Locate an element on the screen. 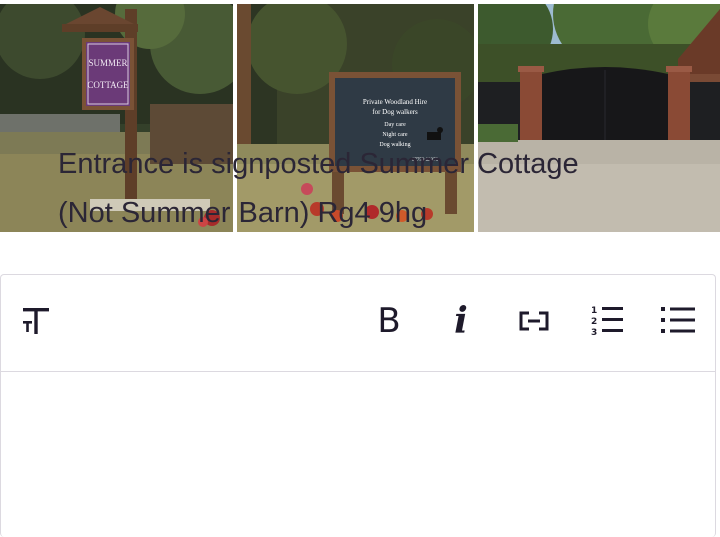 The width and height of the screenshot is (720, 537). numbered-list-button: 1 2 3 is located at coordinates (607, 321).